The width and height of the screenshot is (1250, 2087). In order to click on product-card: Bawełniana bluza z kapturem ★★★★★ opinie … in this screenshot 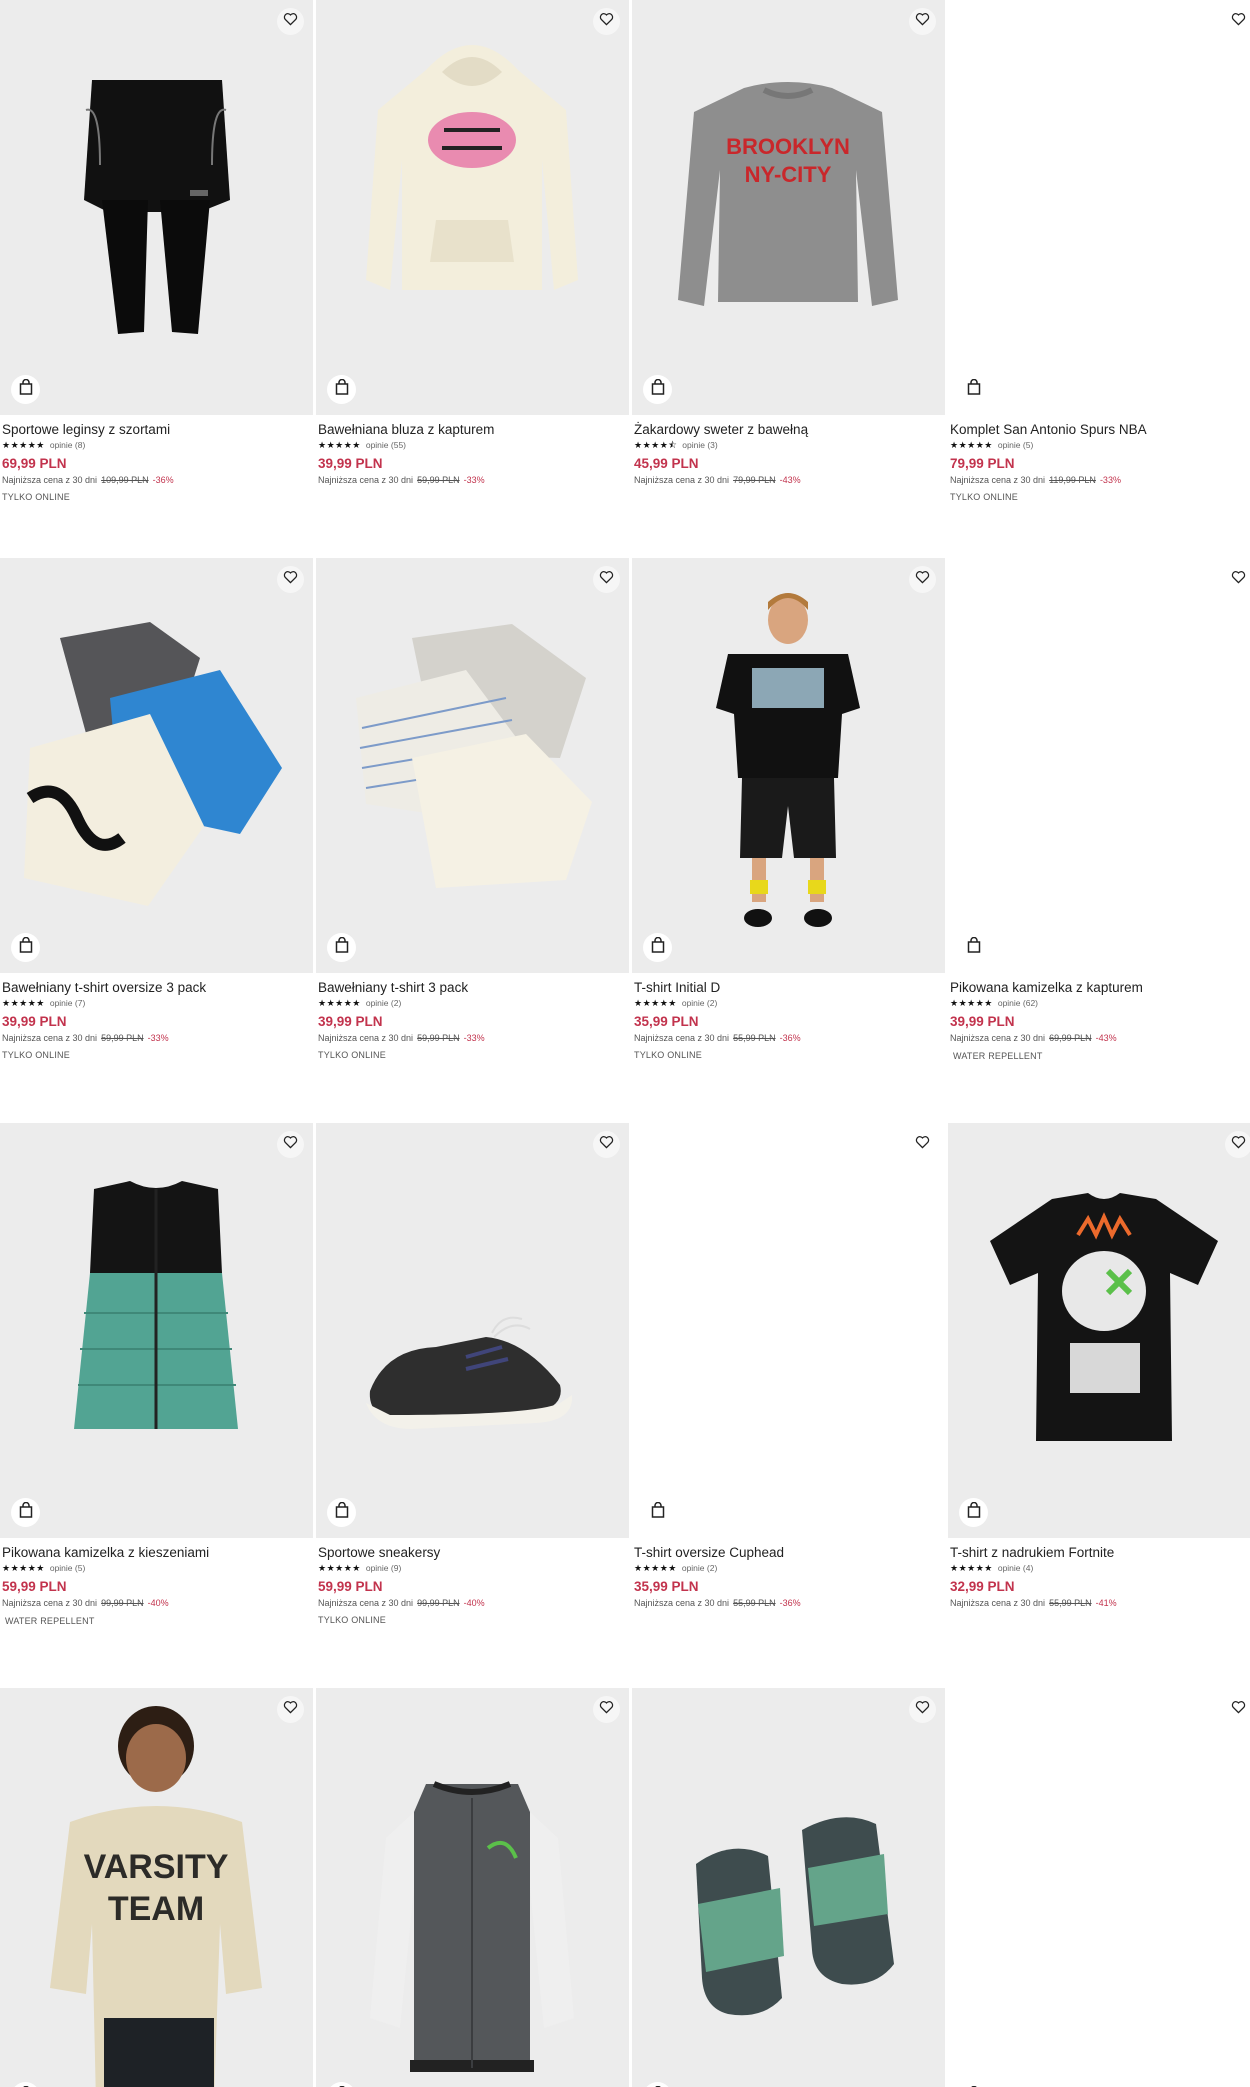, I will do `click(472, 246)`.